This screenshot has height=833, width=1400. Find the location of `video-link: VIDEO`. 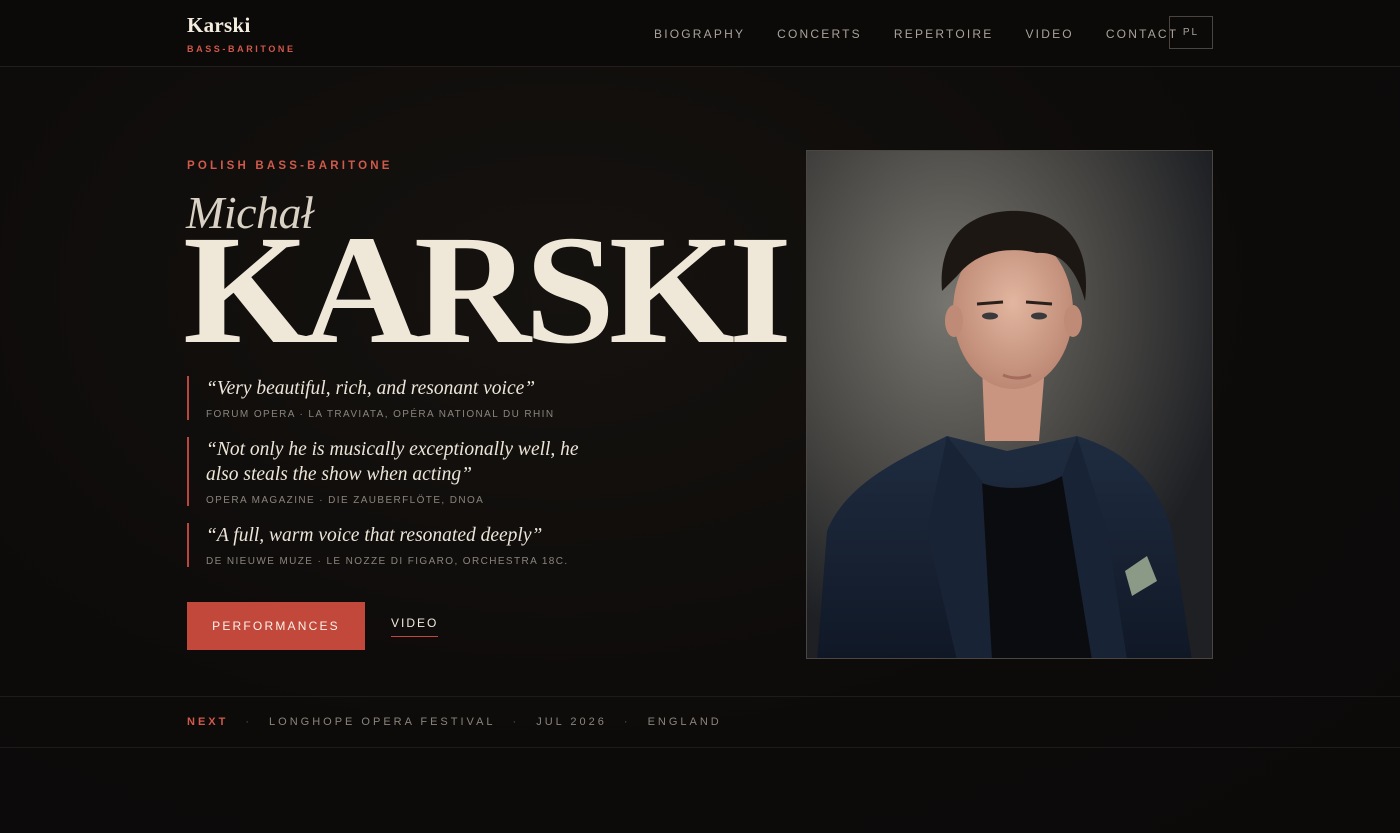

video-link: VIDEO is located at coordinates (415, 626).